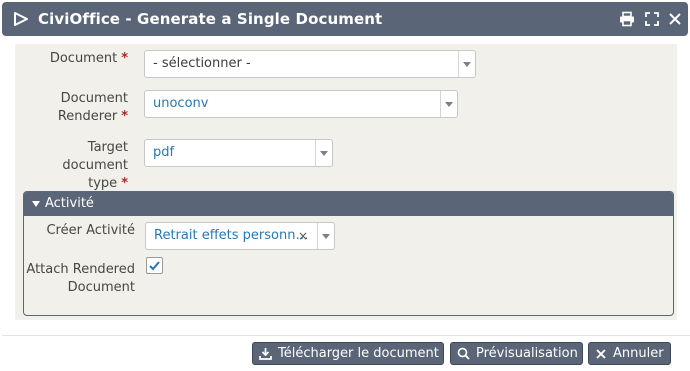  What do you see at coordinates (76, 108) in the screenshot?
I see `renderer-label: Document Renderer *` at bounding box center [76, 108].